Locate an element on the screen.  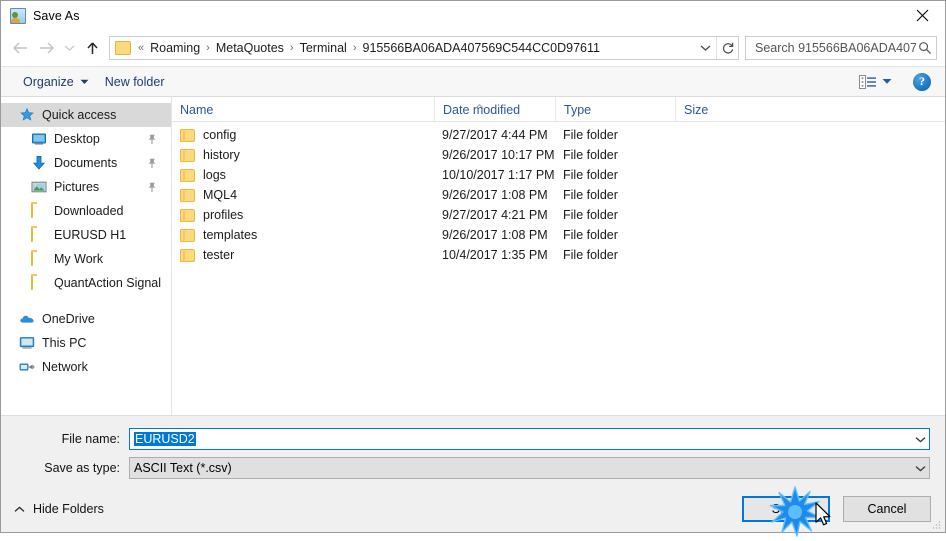
organize-label: Organize is located at coordinates (48, 81).